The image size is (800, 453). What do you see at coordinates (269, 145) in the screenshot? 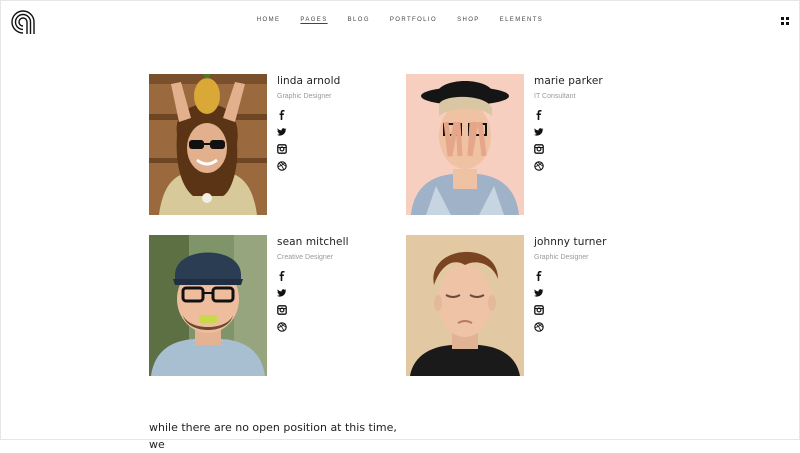
I see `team-member-card: linda arnold Graphic Designer` at bounding box center [269, 145].